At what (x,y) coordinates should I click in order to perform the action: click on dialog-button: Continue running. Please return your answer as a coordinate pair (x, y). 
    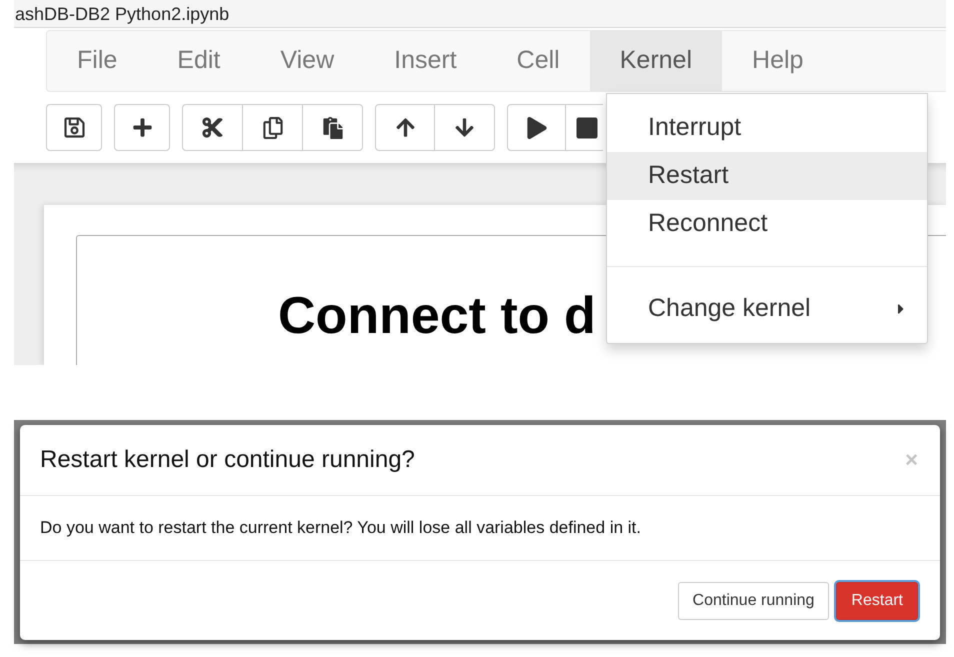
    Looking at the image, I should click on (754, 601).